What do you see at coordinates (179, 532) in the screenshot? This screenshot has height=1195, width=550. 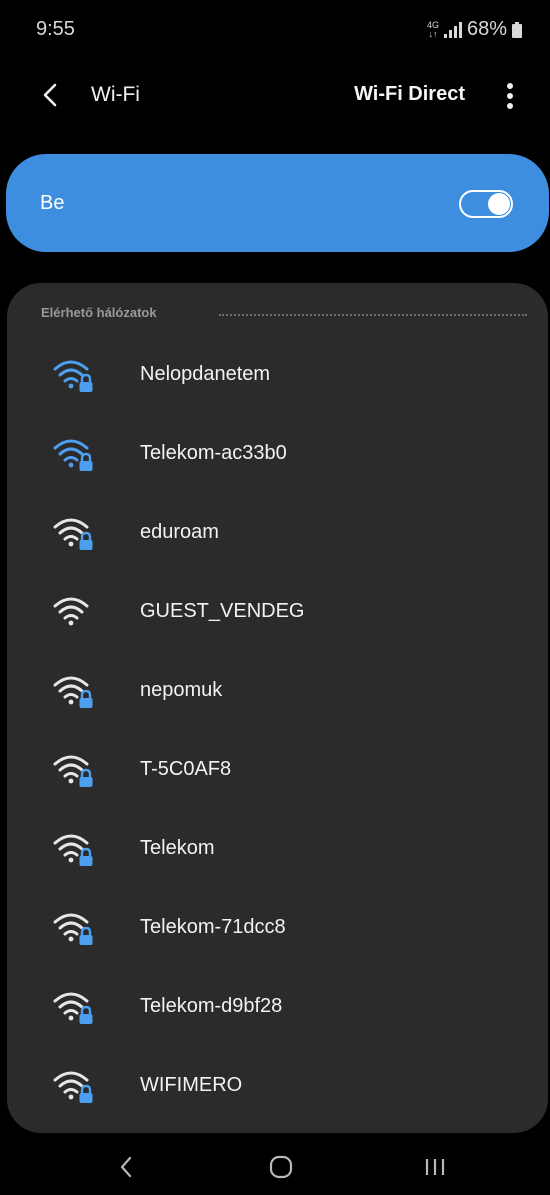 I see `network-name: eduroam` at bounding box center [179, 532].